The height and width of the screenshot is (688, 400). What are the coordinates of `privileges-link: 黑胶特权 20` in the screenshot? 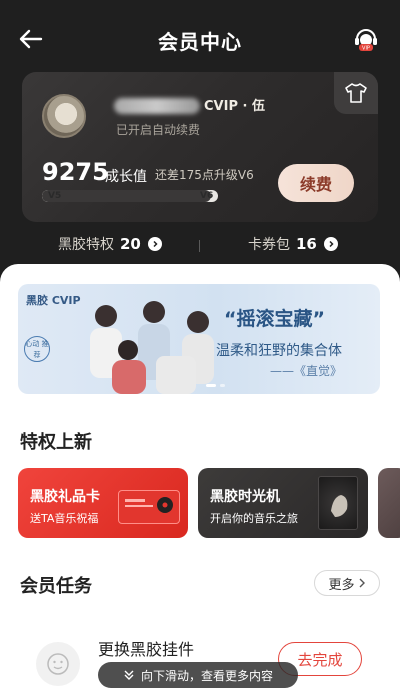 It's located at (110, 244).